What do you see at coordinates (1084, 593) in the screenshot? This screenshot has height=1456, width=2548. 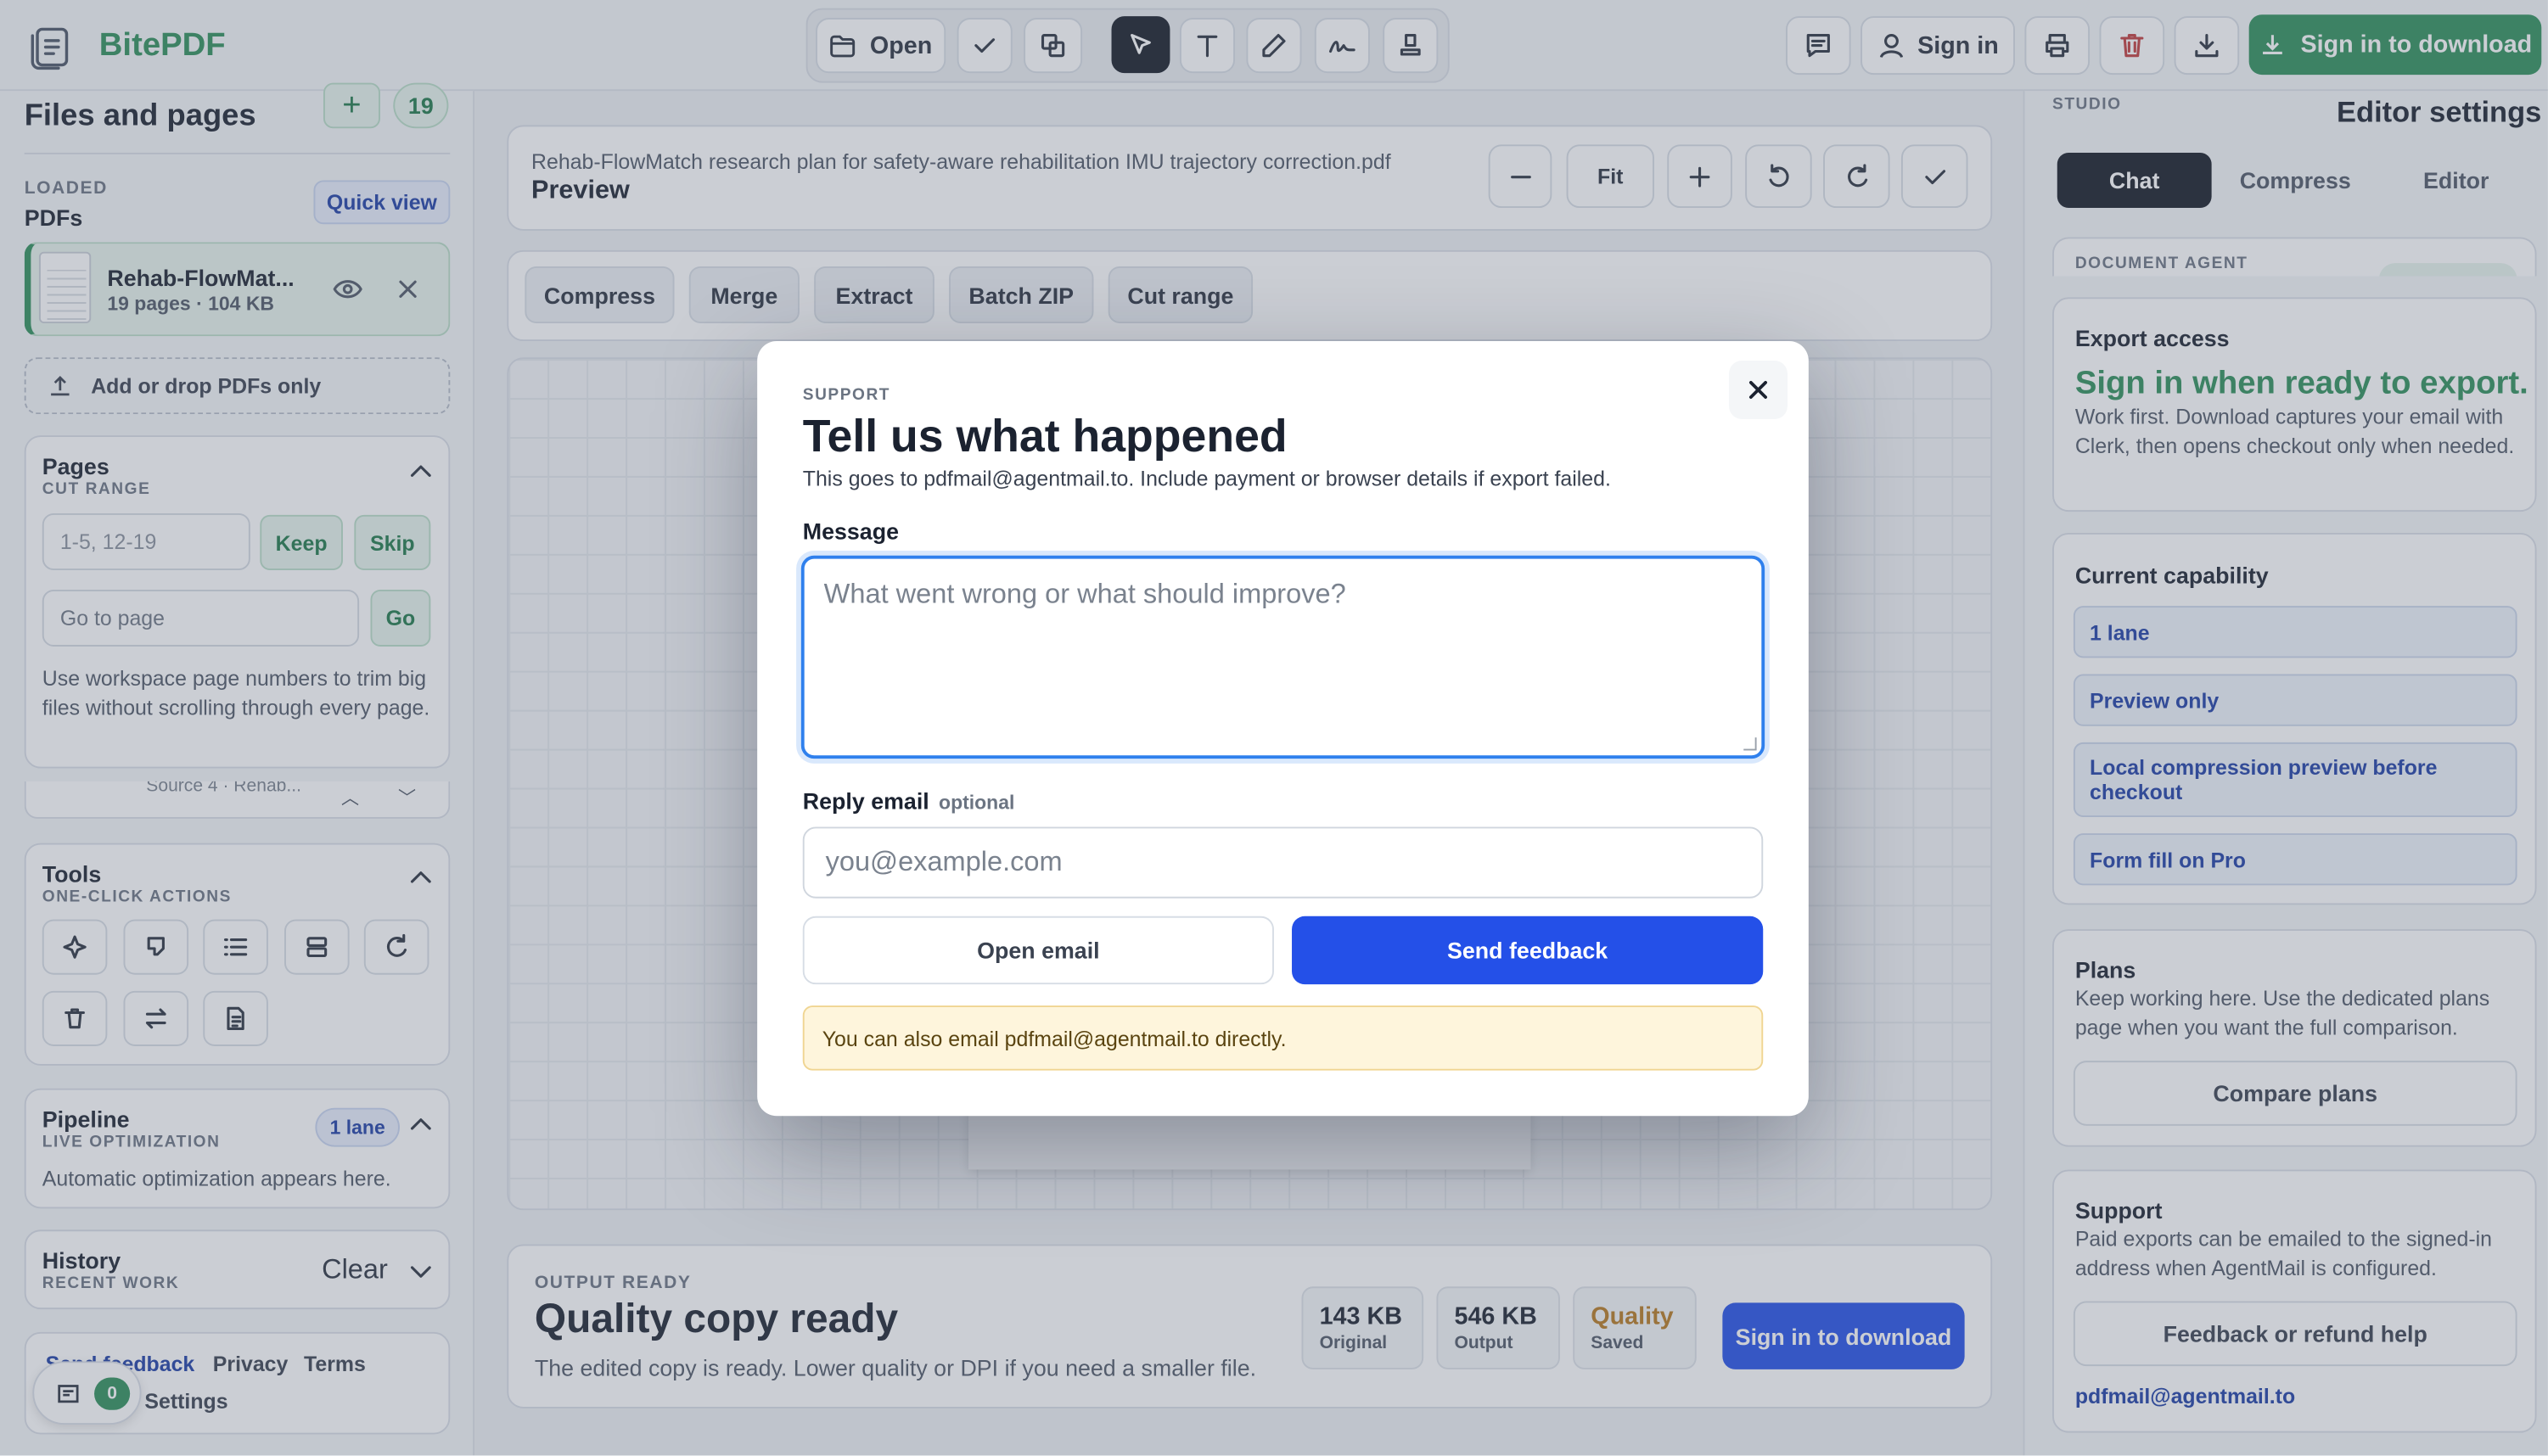 I see `message-placeholder: What went wrong or what should improve?` at bounding box center [1084, 593].